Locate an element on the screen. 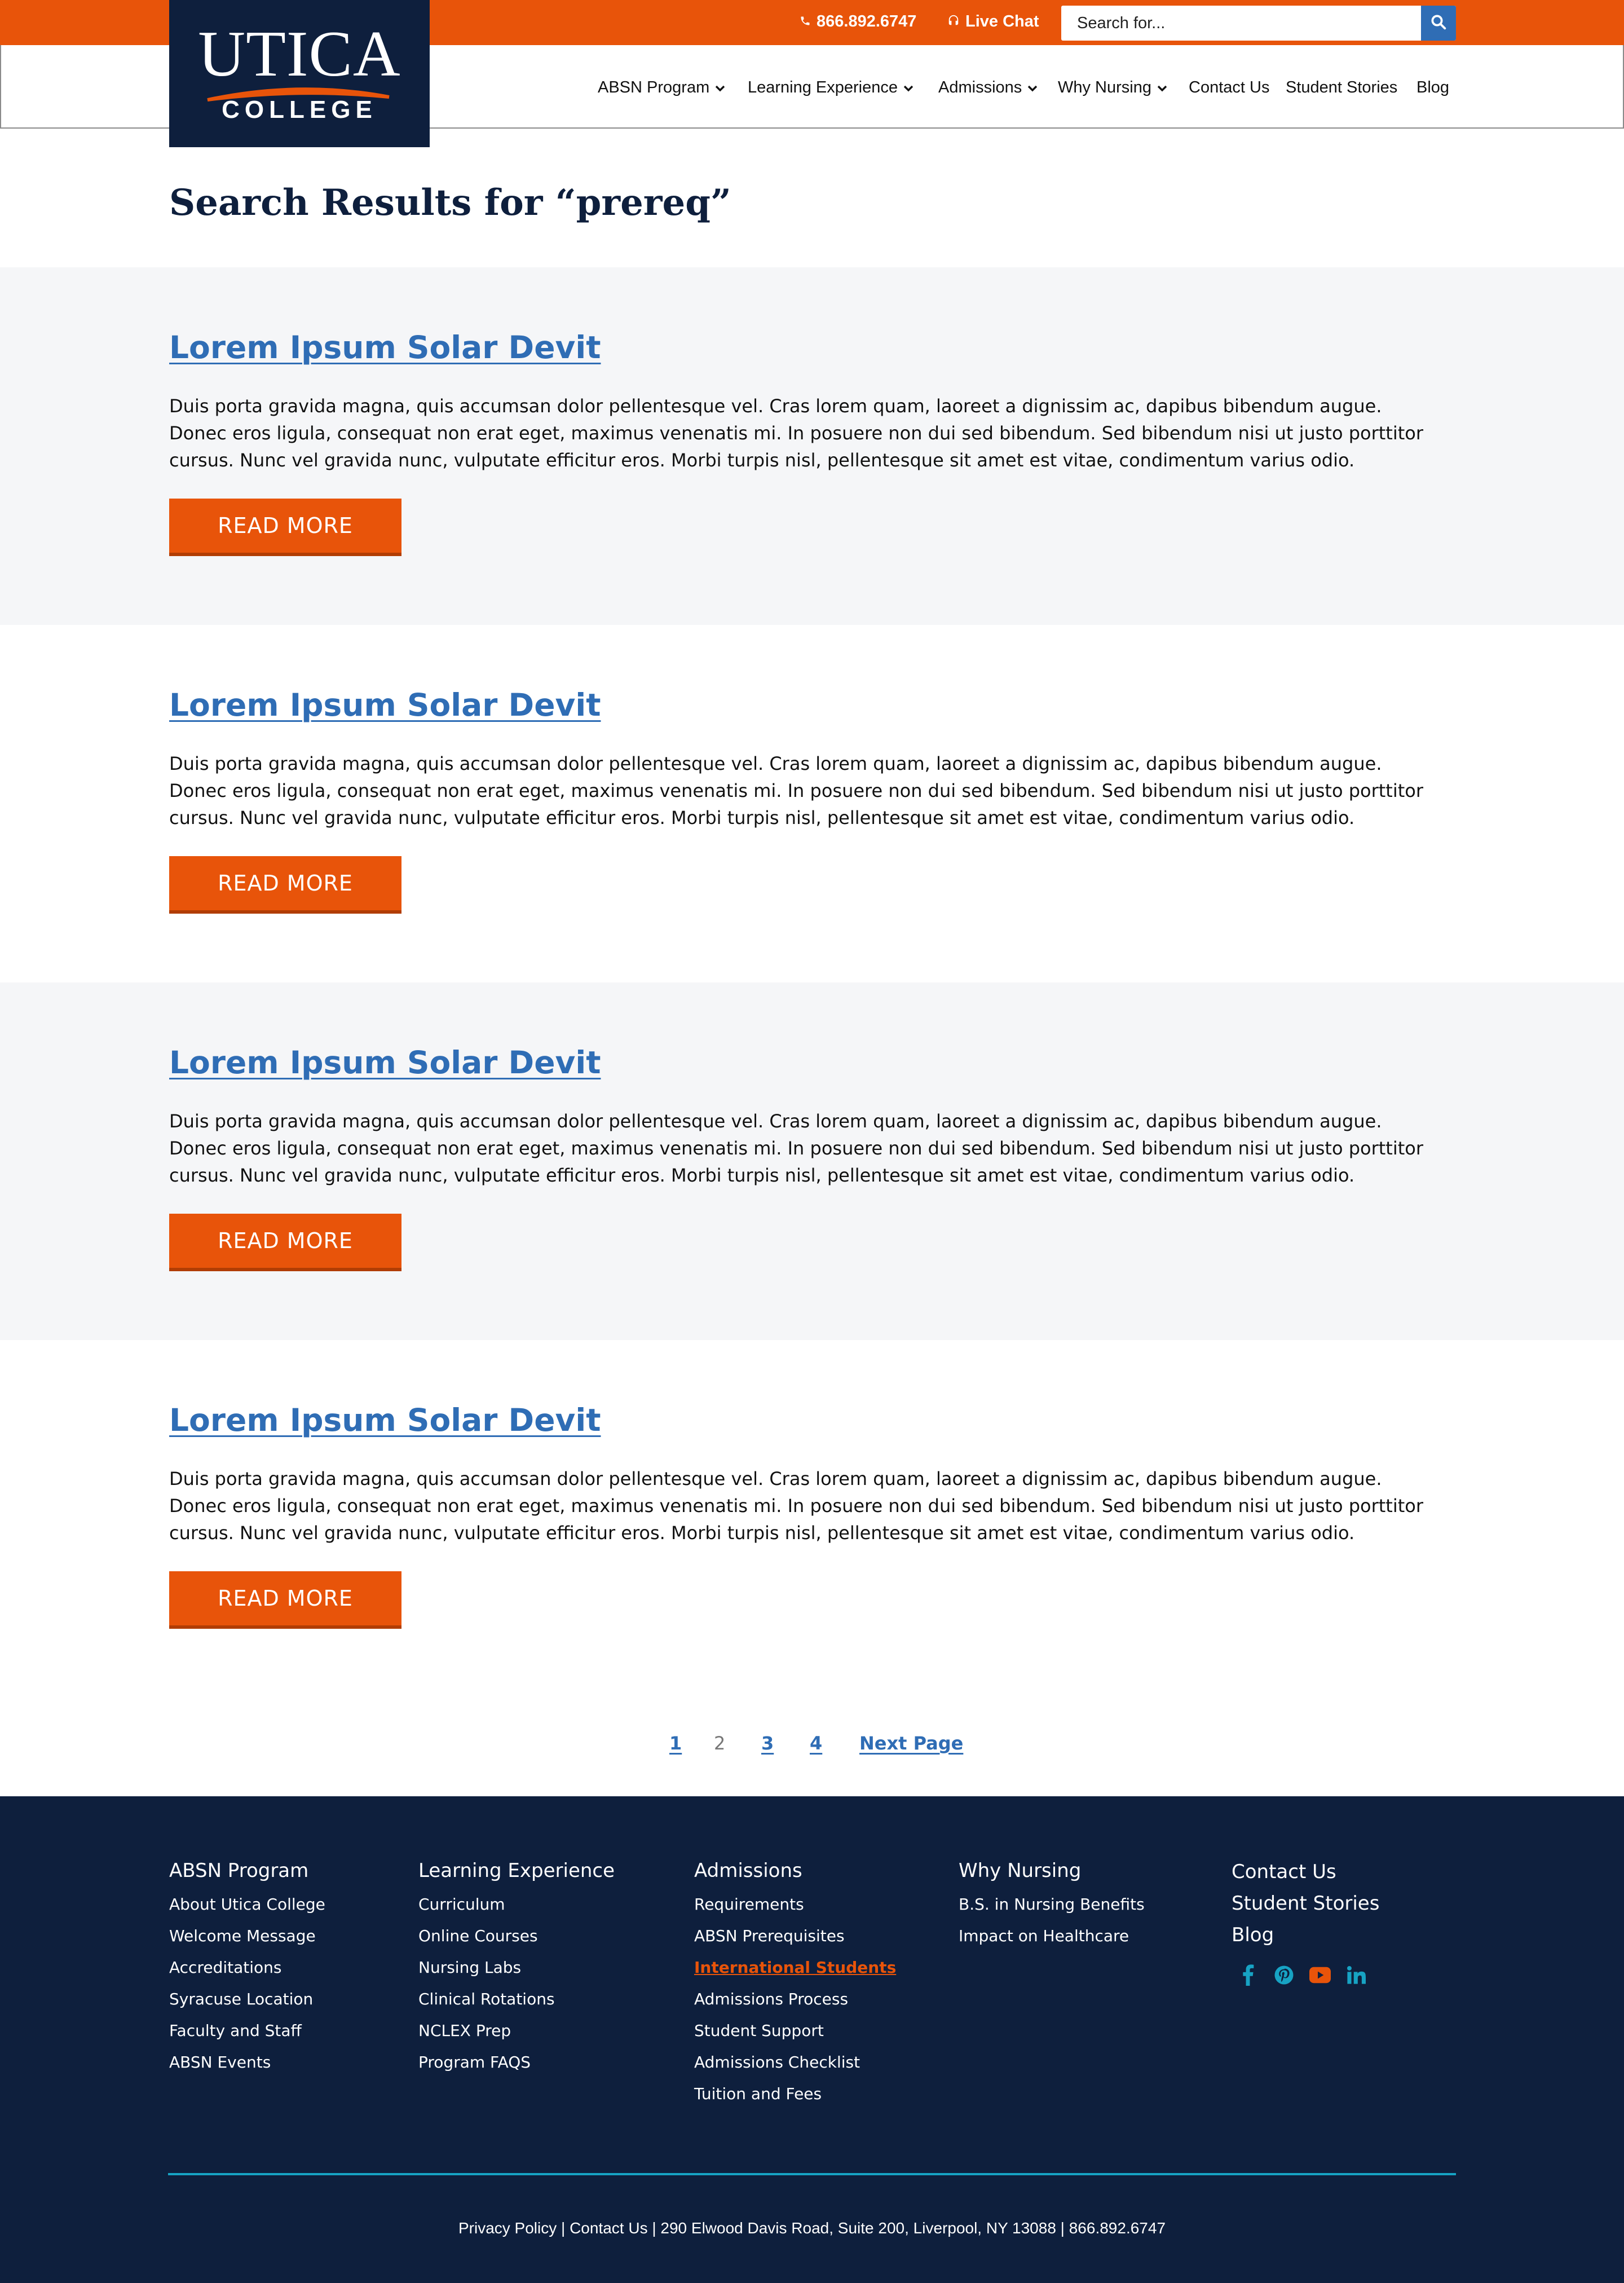 The width and height of the screenshot is (1624, 2283). nav-label: Student Stories is located at coordinates (1342, 87).